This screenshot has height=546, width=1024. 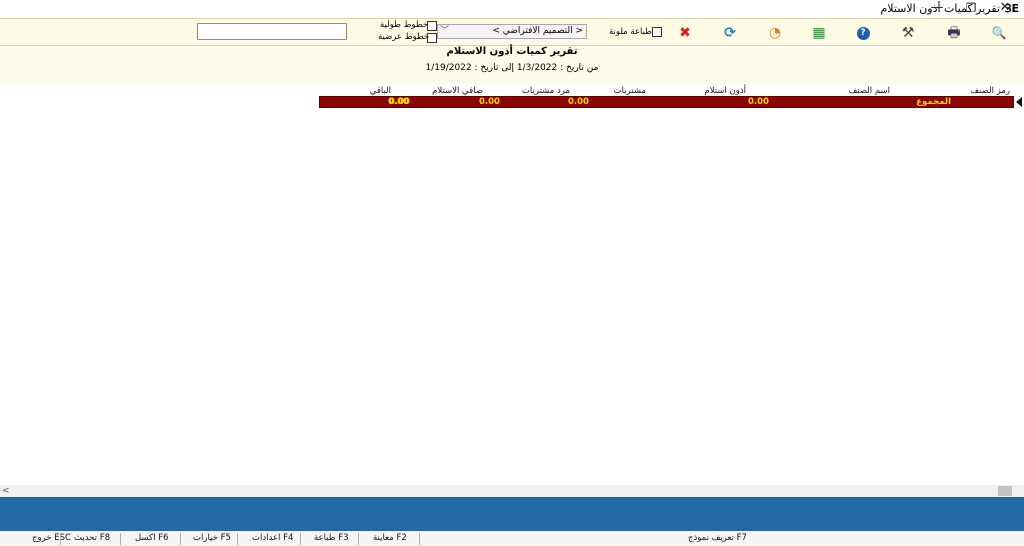 What do you see at coordinates (51, 538) in the screenshot?
I see `fkey-exit: ESC خروج` at bounding box center [51, 538].